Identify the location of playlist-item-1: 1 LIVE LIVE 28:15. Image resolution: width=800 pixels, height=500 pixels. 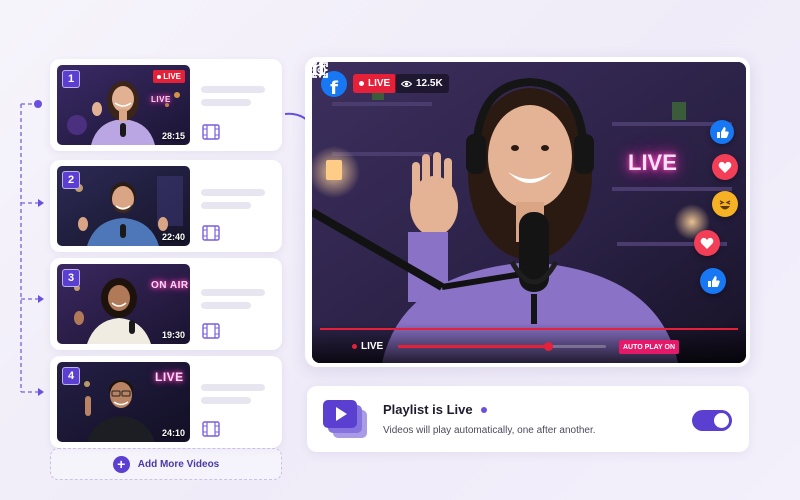
(166, 105).